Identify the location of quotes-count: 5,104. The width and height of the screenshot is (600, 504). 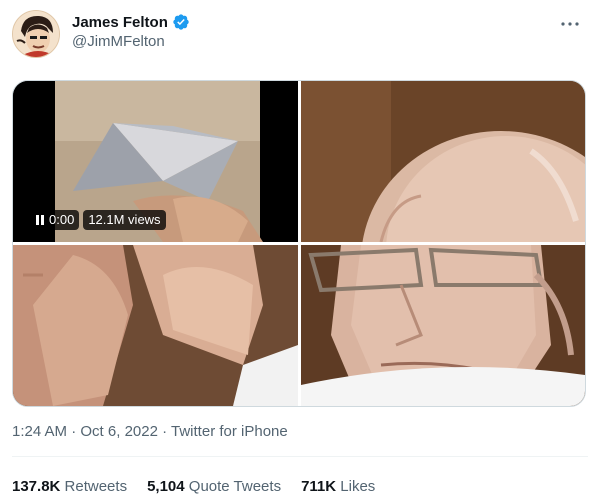
(166, 486).